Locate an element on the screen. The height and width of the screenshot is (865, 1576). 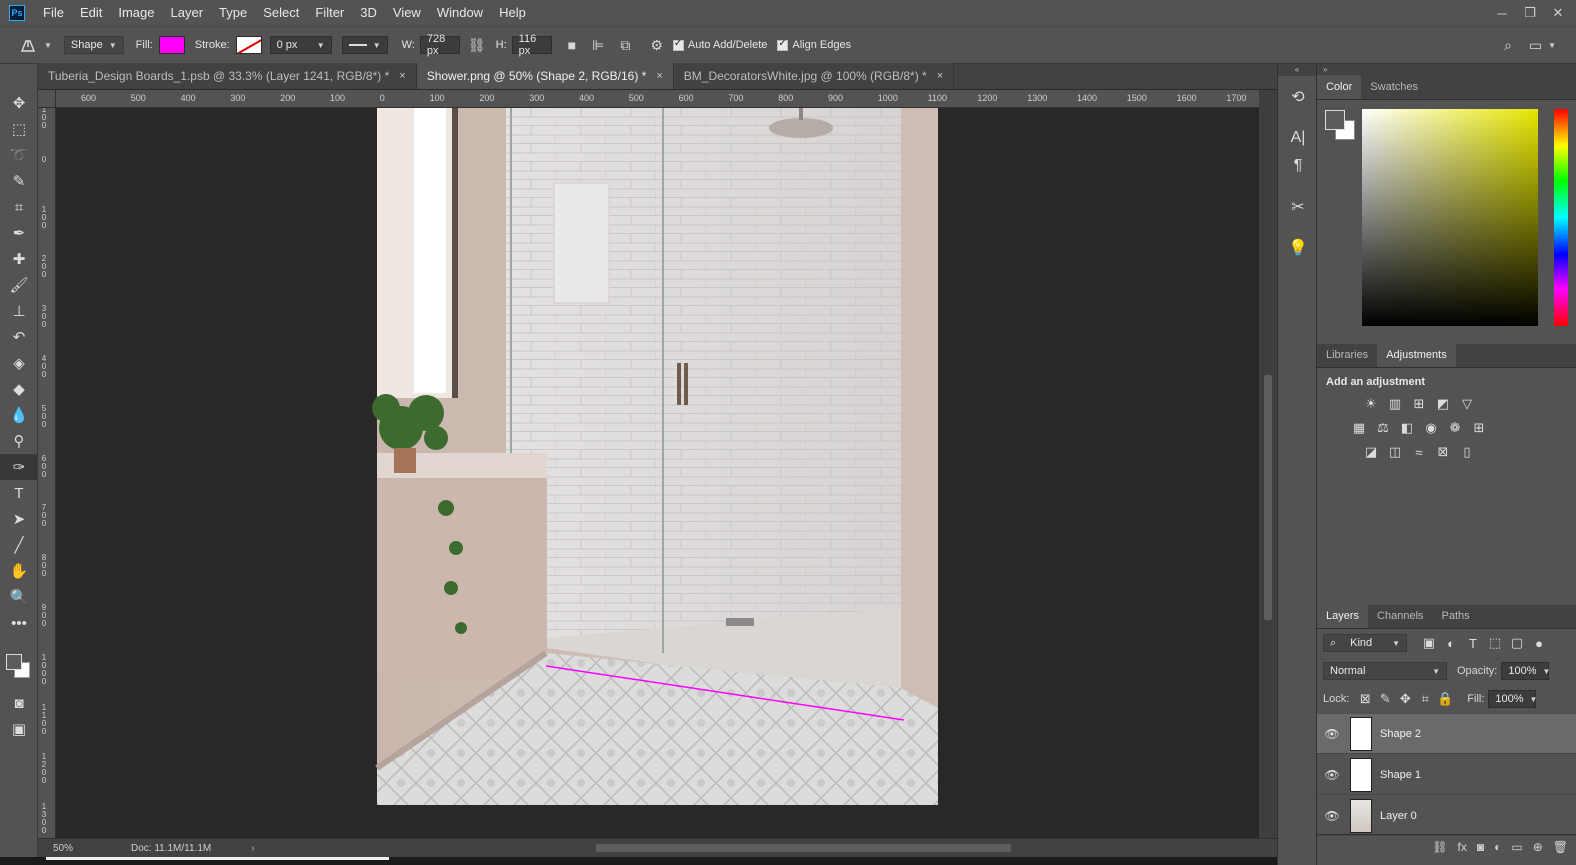
hand-tool-icon: ✋ is located at coordinates (19, 571).